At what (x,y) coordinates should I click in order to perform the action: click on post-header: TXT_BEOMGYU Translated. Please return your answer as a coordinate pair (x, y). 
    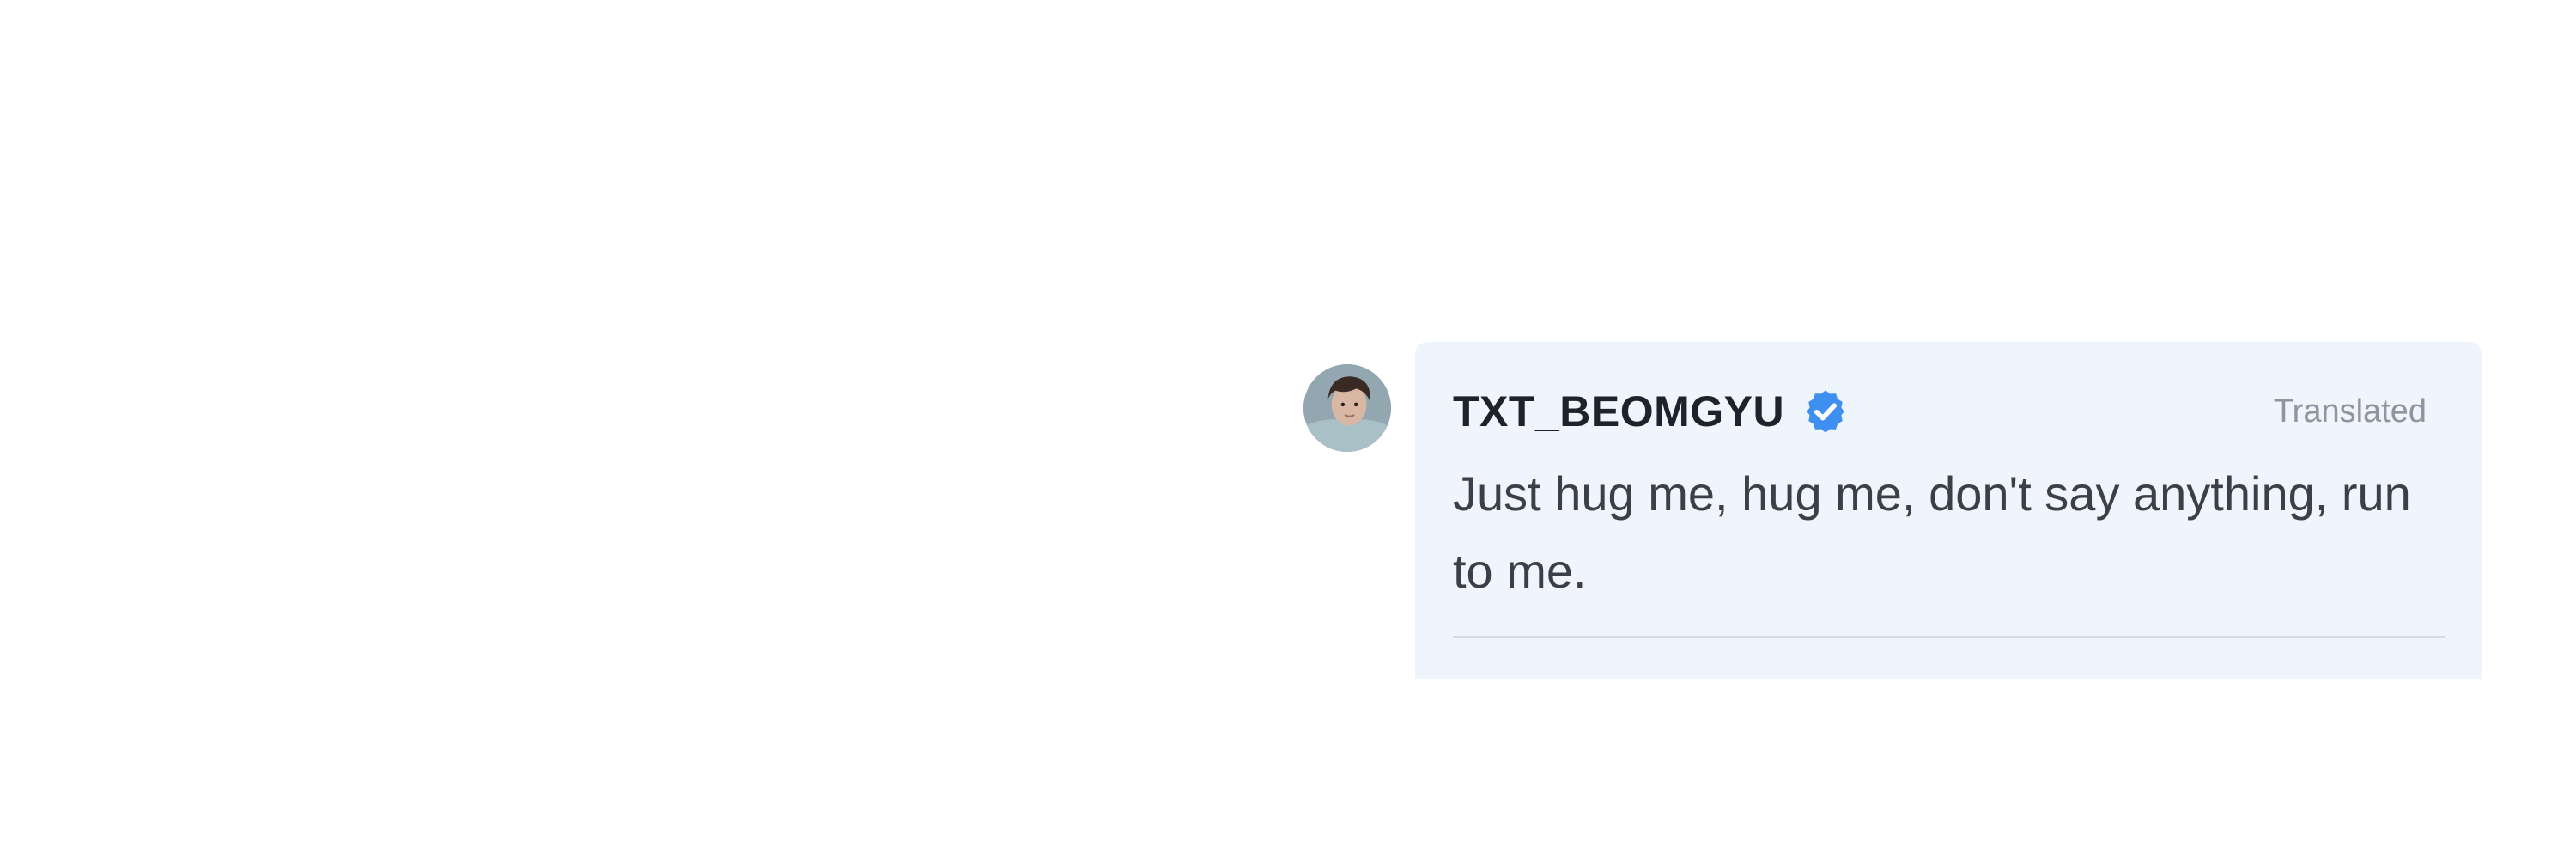
    Looking at the image, I should click on (1940, 412).